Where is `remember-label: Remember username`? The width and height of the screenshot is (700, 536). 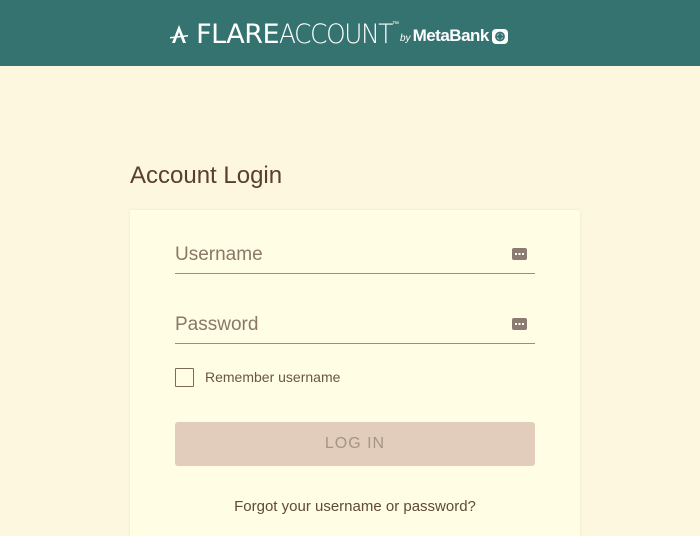
remember-label: Remember username is located at coordinates (273, 376).